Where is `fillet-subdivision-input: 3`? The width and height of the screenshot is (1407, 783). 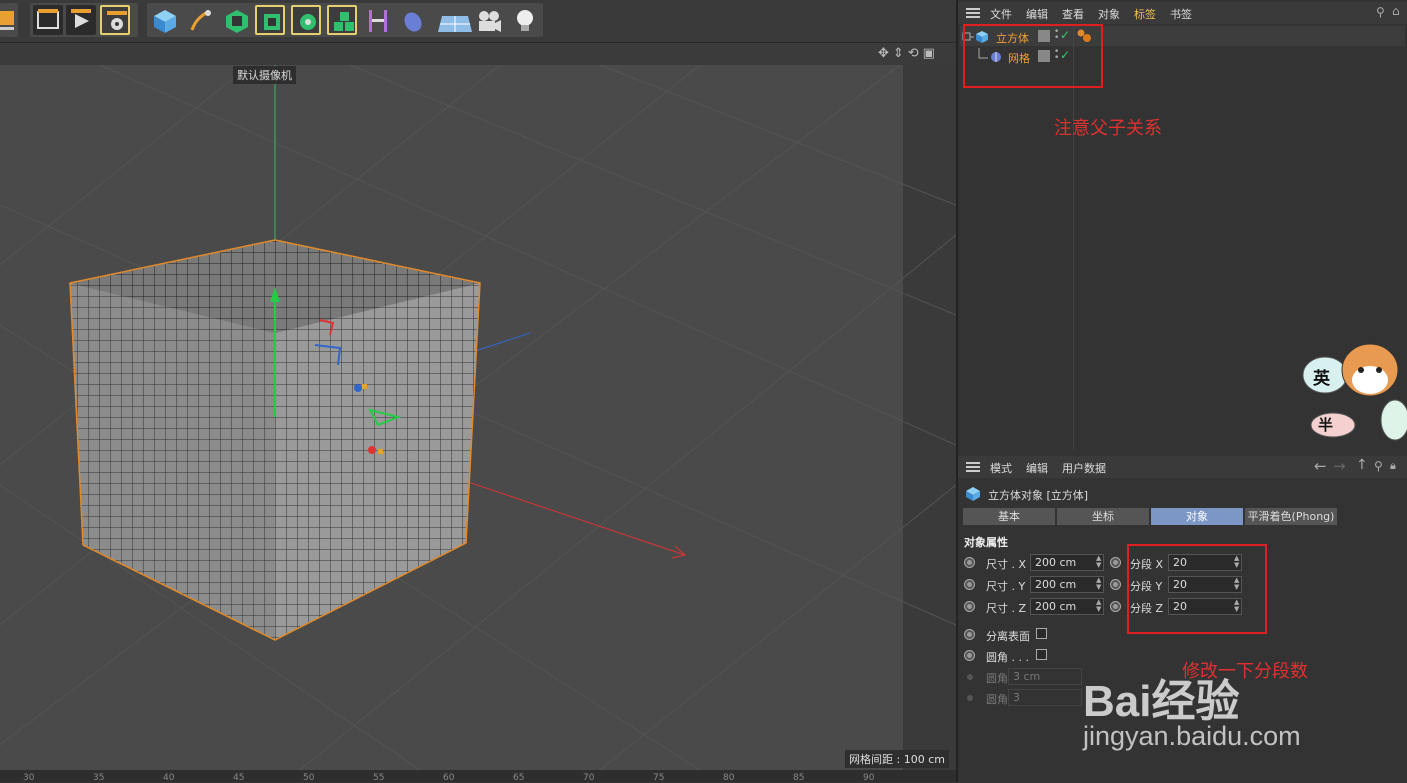 fillet-subdivision-input: 3 is located at coordinates (1045, 697).